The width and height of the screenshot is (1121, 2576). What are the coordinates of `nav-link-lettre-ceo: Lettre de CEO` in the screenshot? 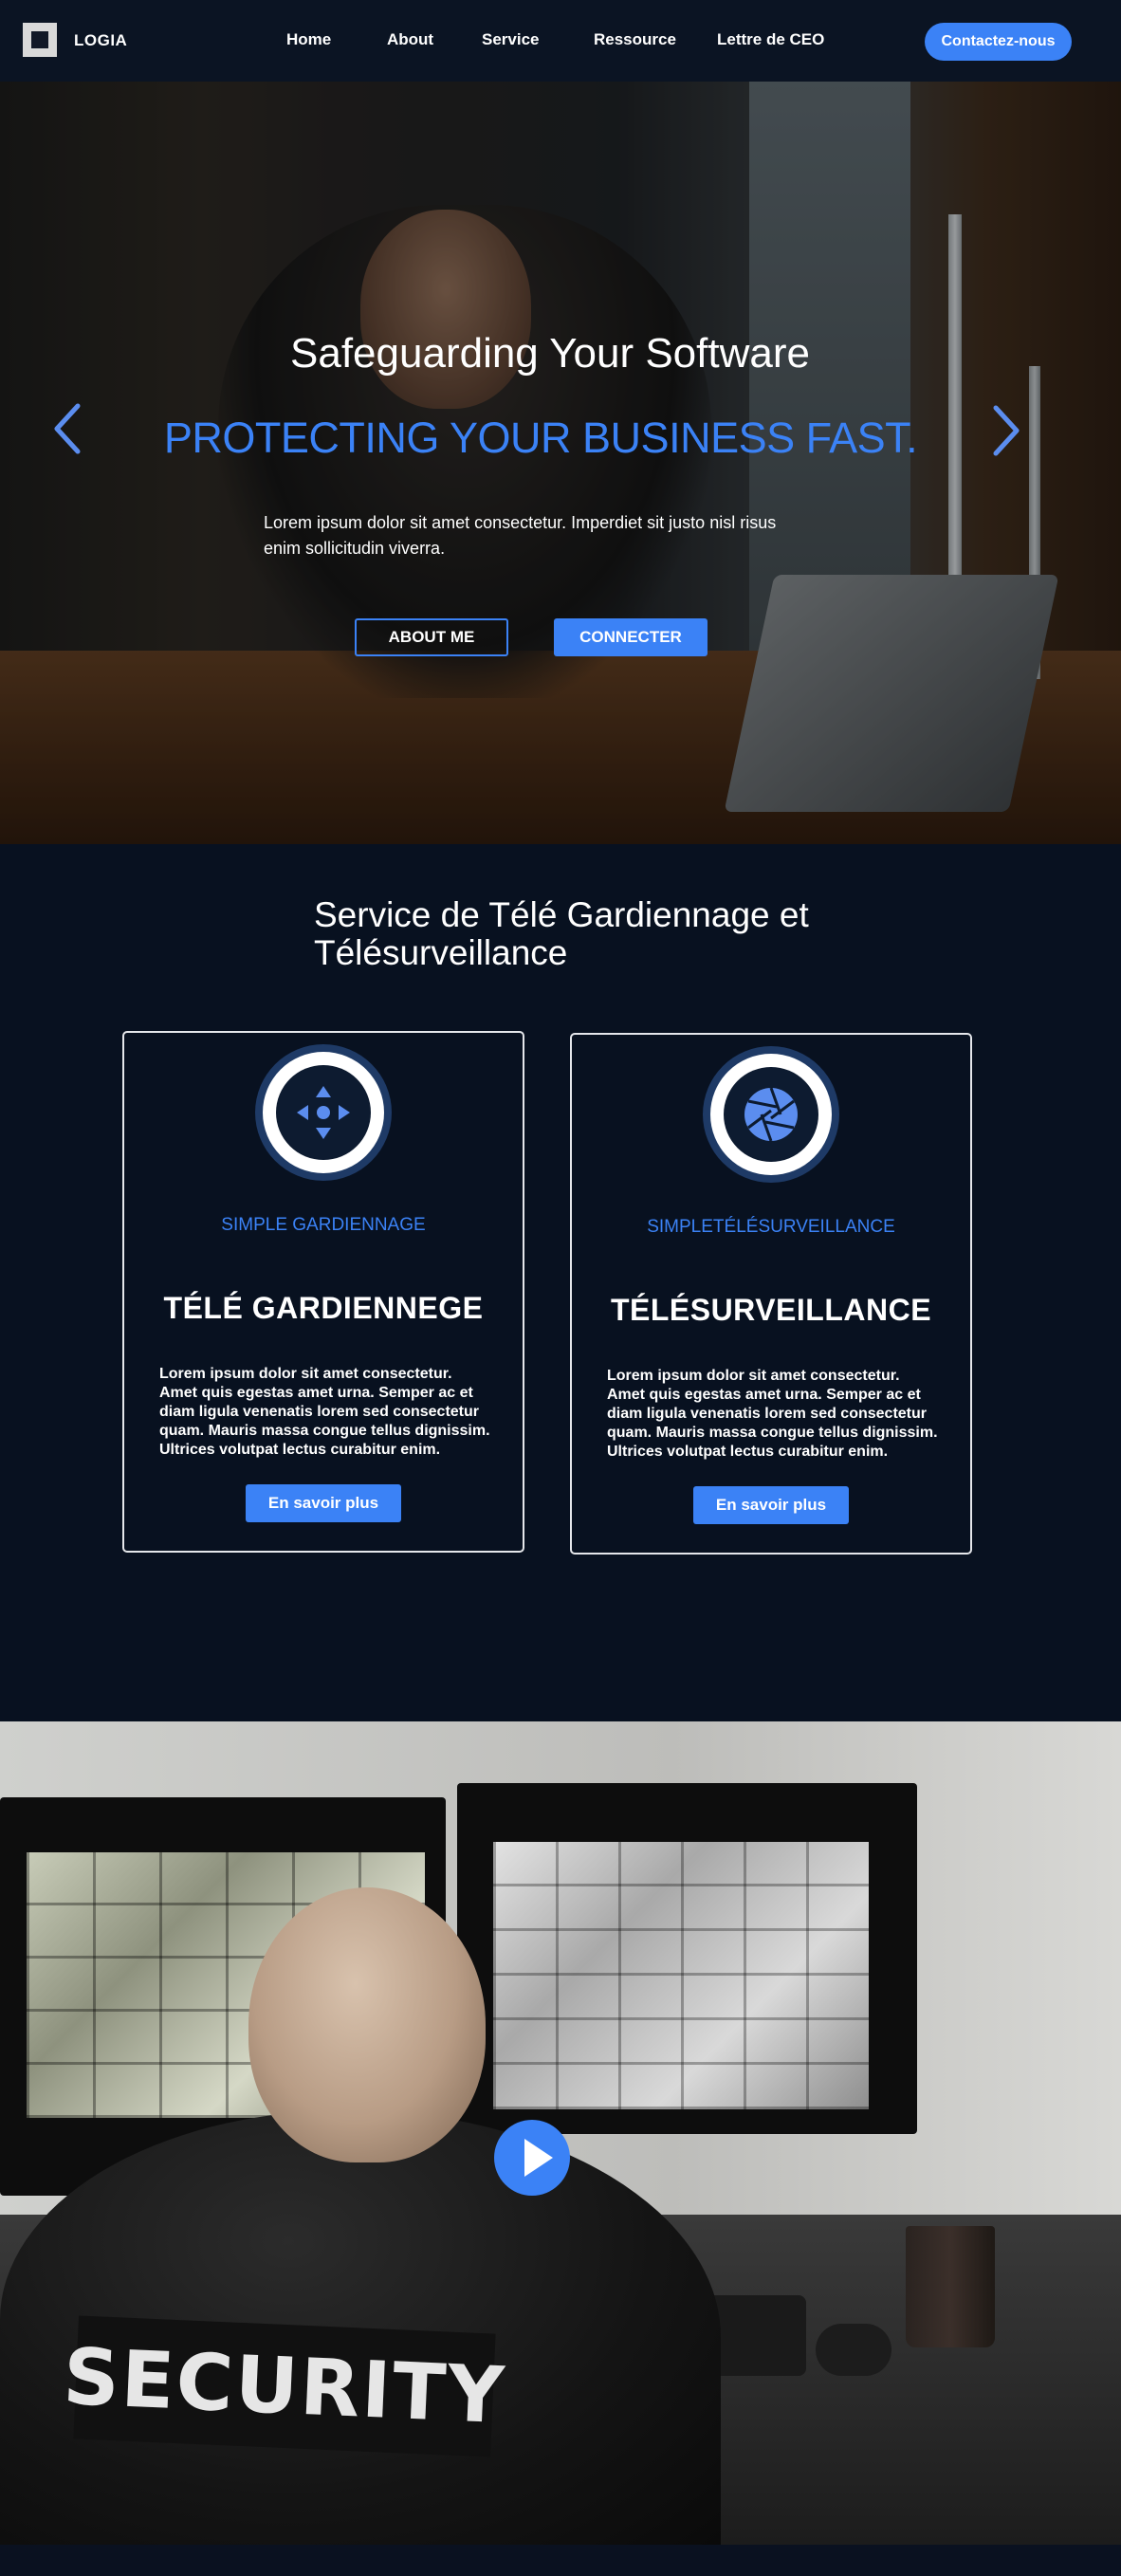 It's located at (770, 39).